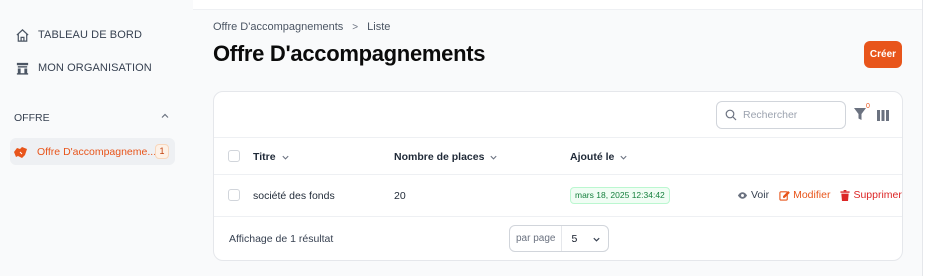  Describe the element at coordinates (294, 196) in the screenshot. I see `cell-titre: société des fonds` at that location.